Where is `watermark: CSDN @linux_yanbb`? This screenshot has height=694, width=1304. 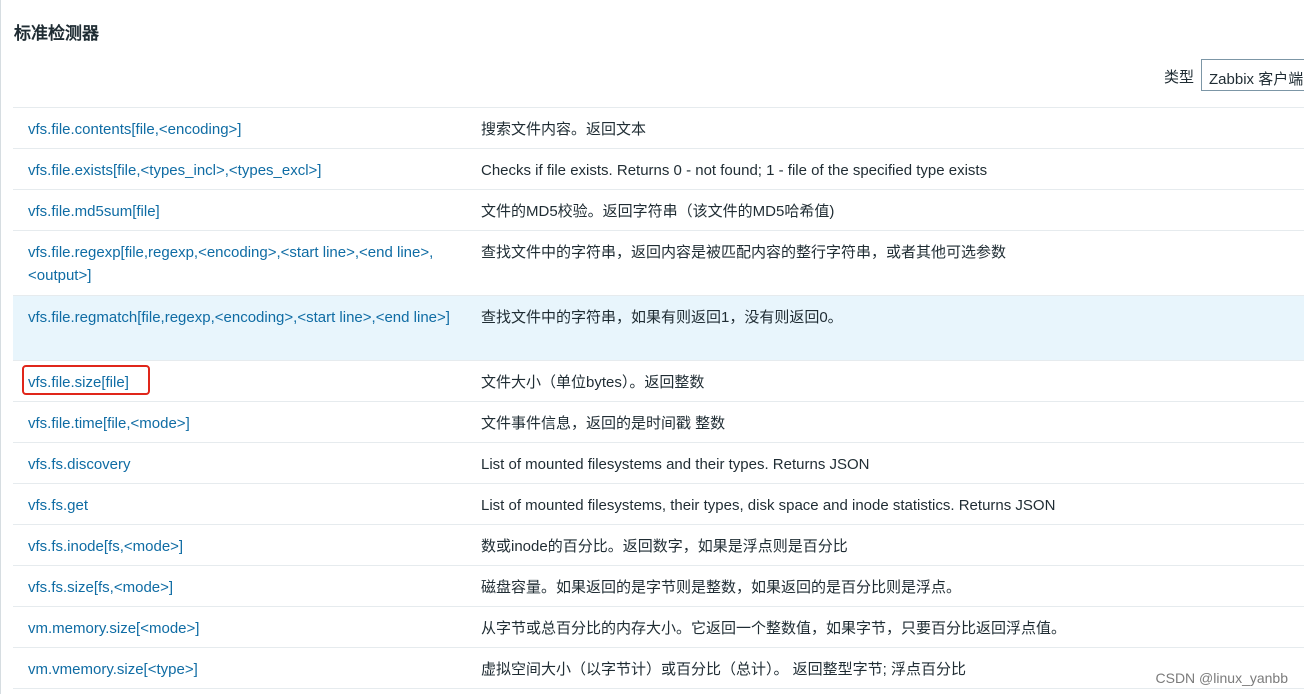
watermark: CSDN @linux_yanbb is located at coordinates (1222, 678).